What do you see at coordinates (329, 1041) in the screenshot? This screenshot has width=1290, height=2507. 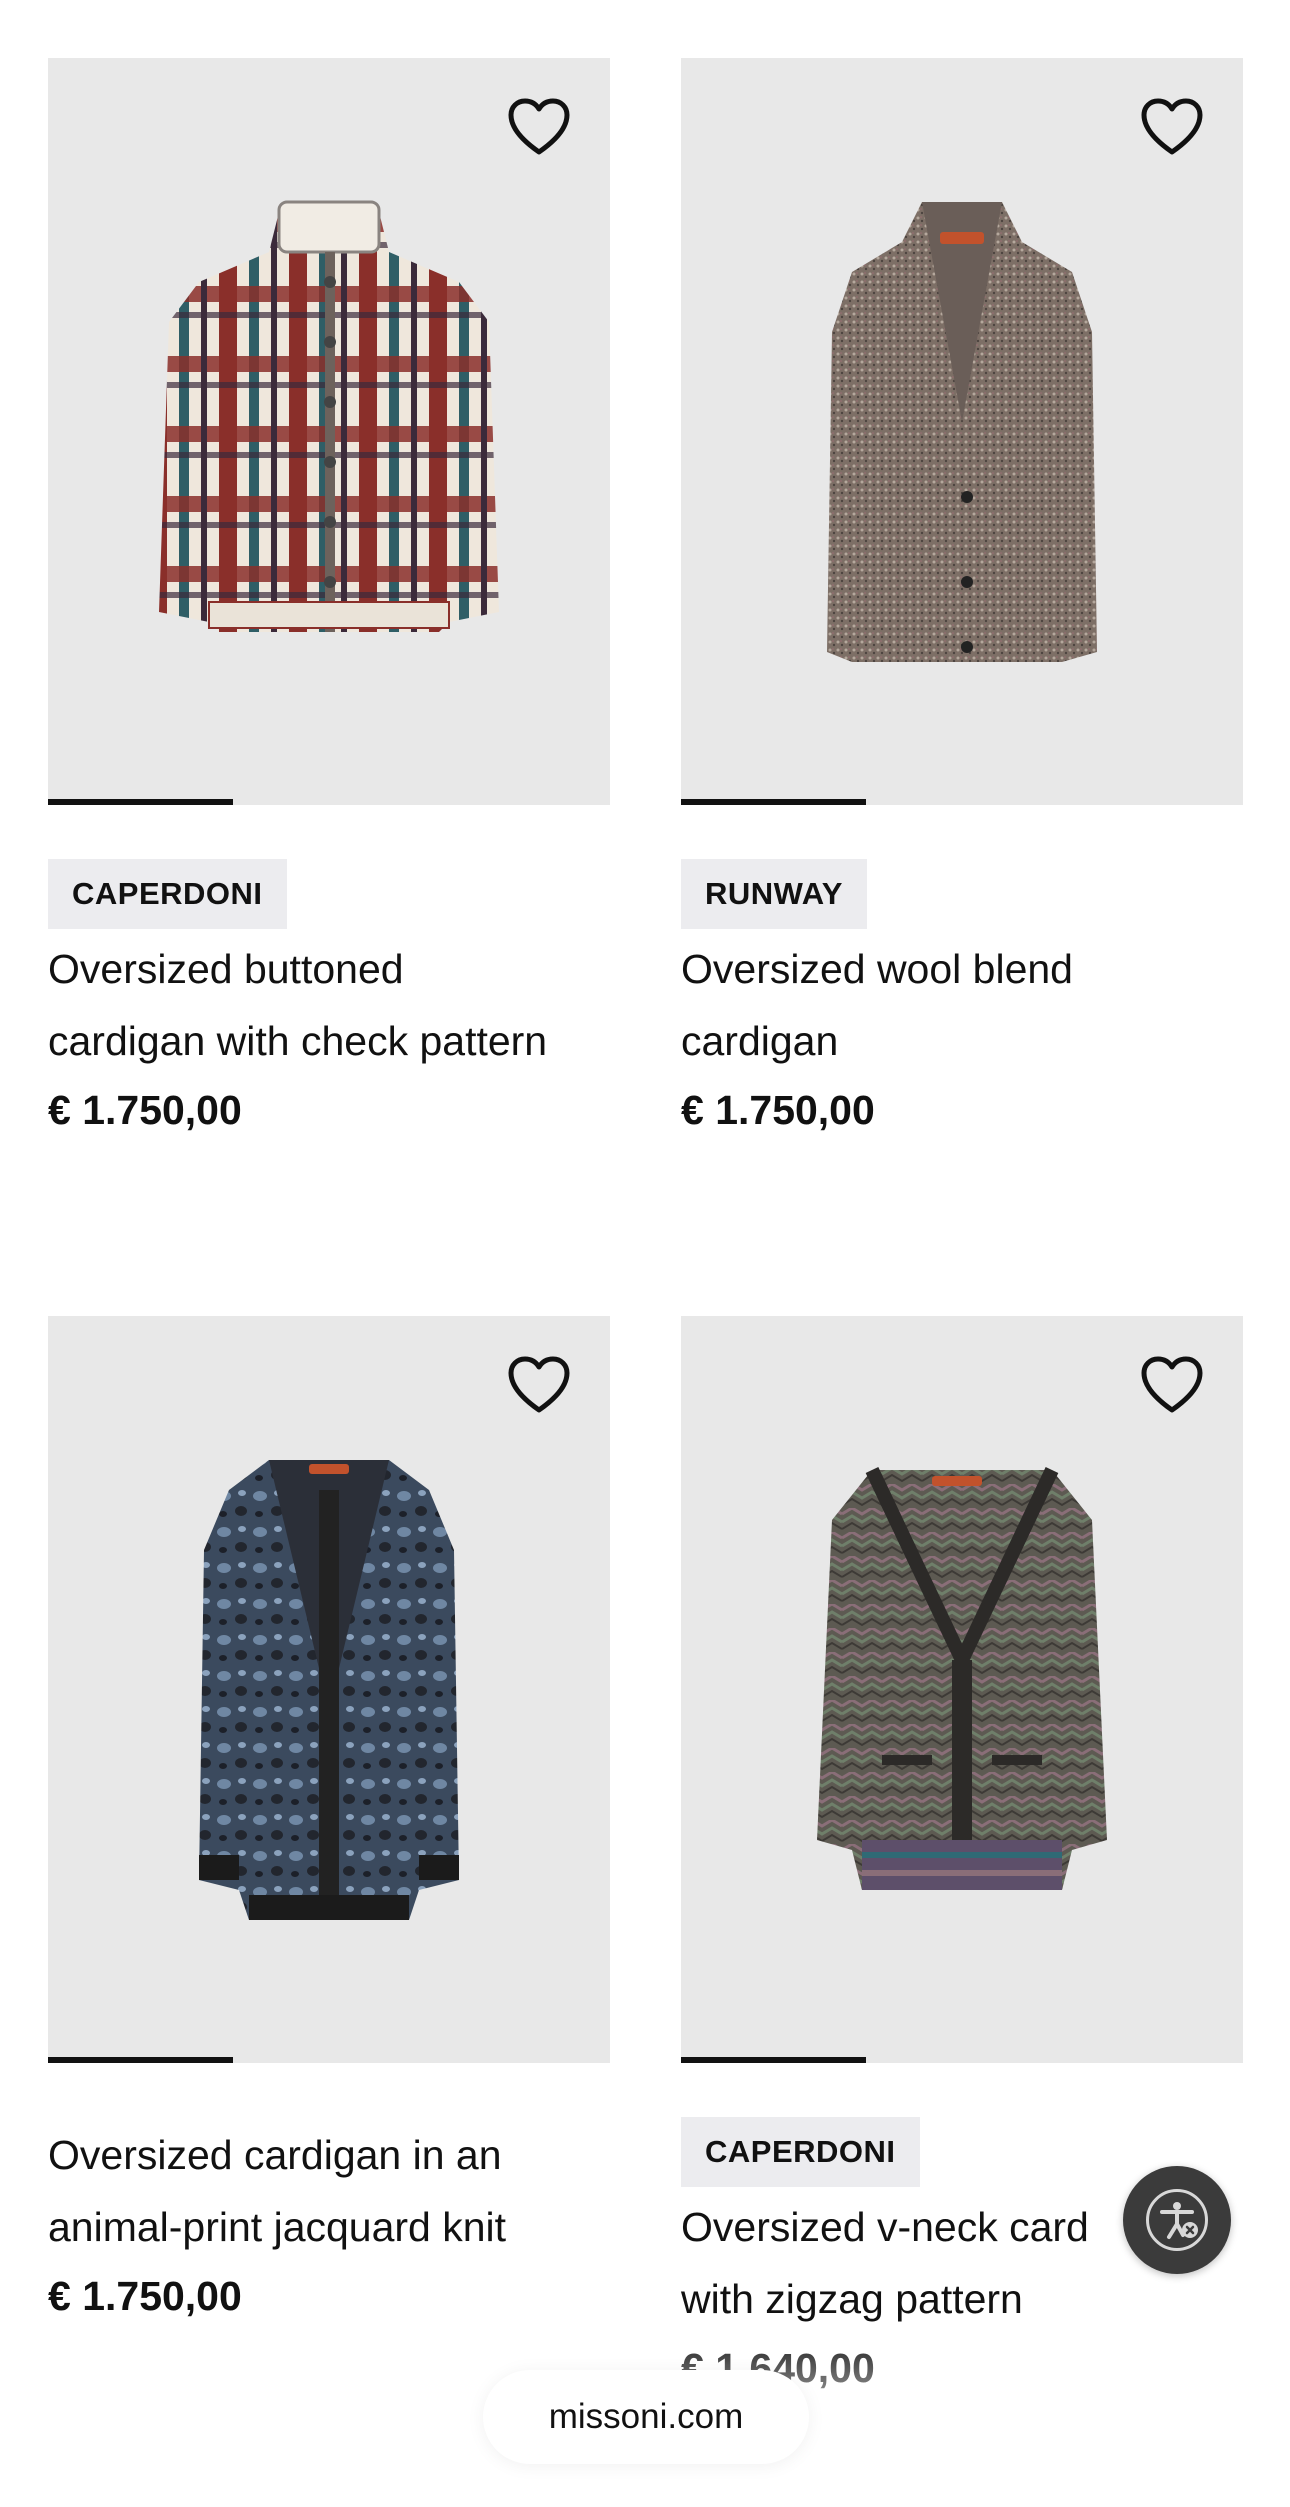 I see `product-title-line-2: cardigan with check pattern` at bounding box center [329, 1041].